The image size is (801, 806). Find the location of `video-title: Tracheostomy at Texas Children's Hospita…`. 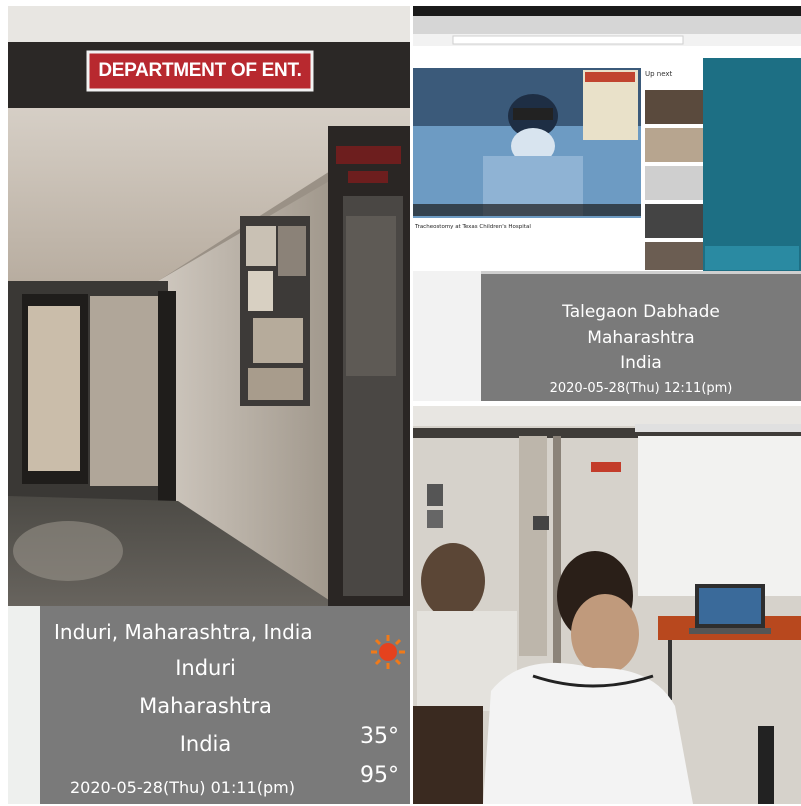

video-title: Tracheostomy at Texas Children's Hospita… is located at coordinates (473, 227).